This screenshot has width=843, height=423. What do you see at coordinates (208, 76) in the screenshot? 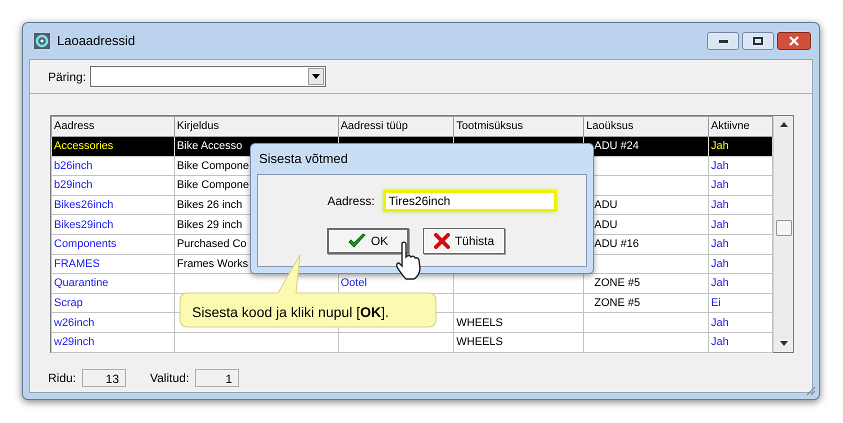
I see `query-dropdown` at bounding box center [208, 76].